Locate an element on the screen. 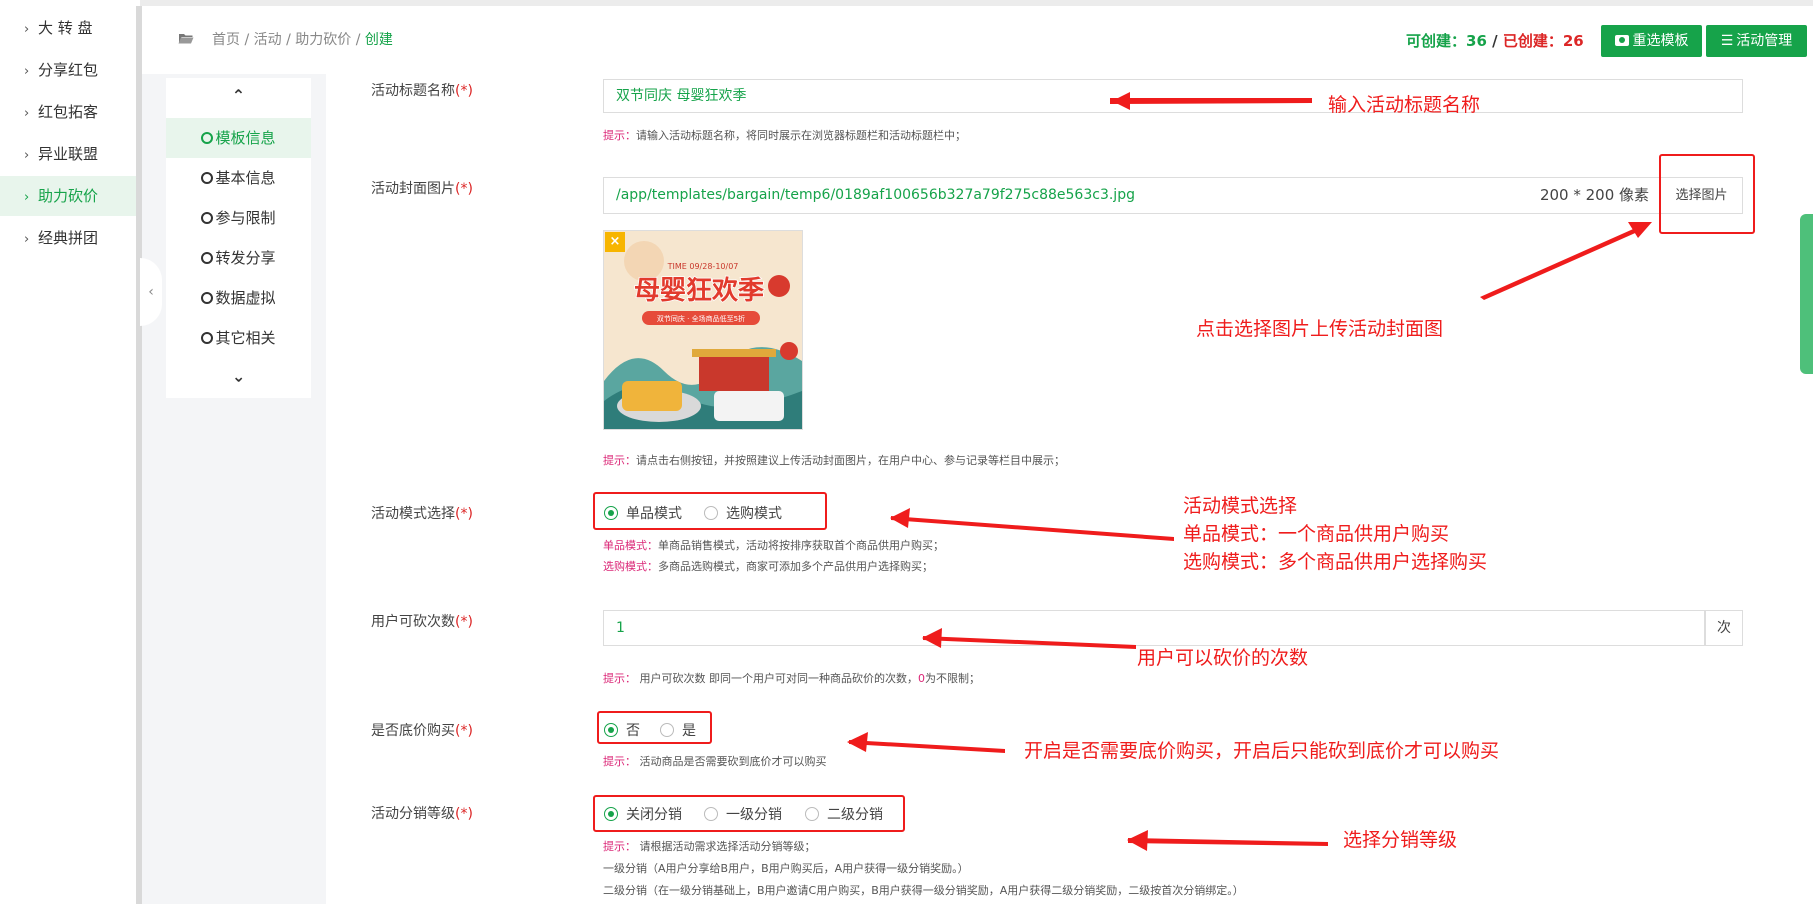  reselect-template-label: 重选模板 is located at coordinates (1660, 41).